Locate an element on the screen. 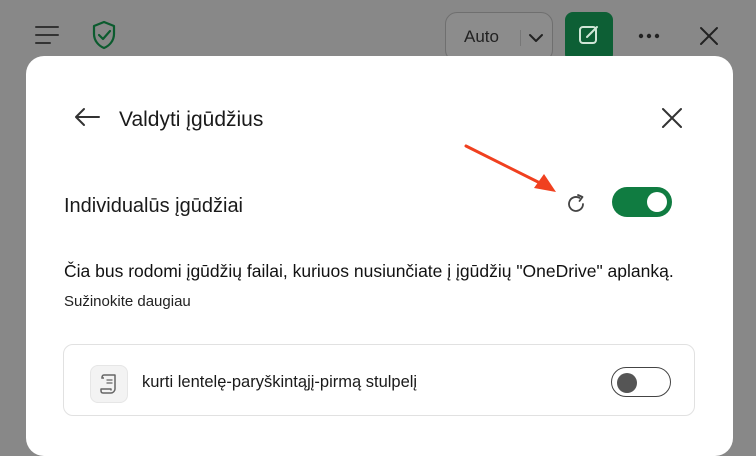 The width and height of the screenshot is (756, 456). chevron-down-icon is located at coordinates (536, 39).